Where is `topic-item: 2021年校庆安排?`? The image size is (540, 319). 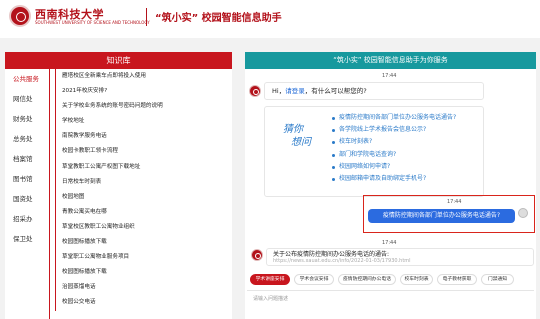
topic-item: 2021年校庆安排? is located at coordinates (141, 92).